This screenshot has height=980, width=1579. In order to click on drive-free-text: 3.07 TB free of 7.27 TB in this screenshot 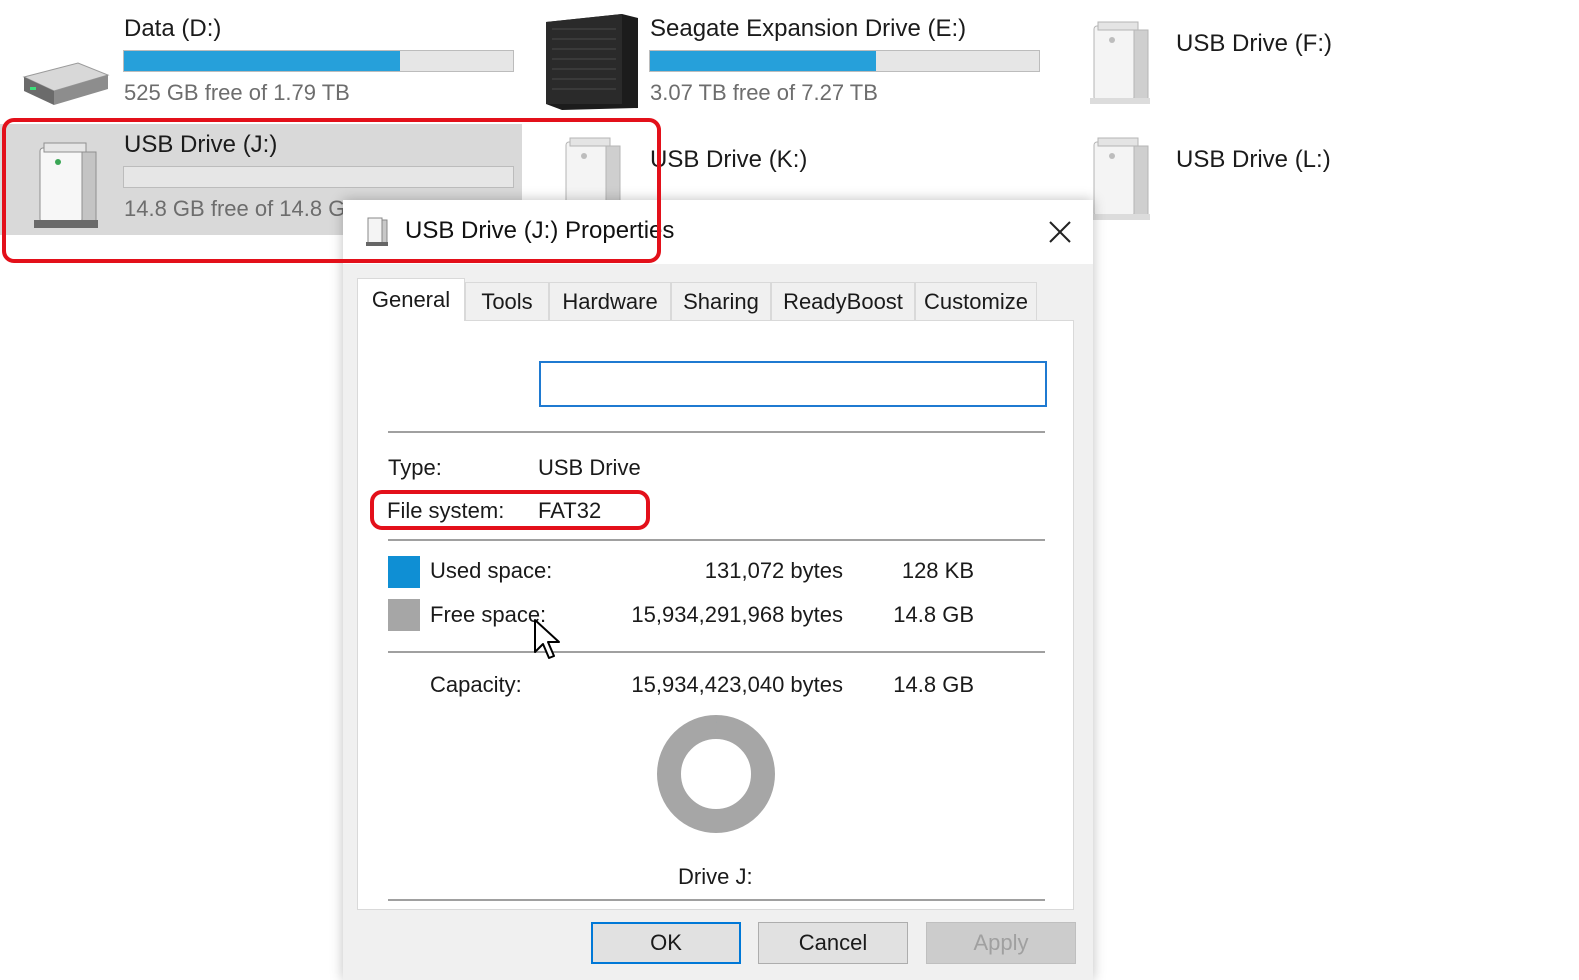, I will do `click(764, 92)`.